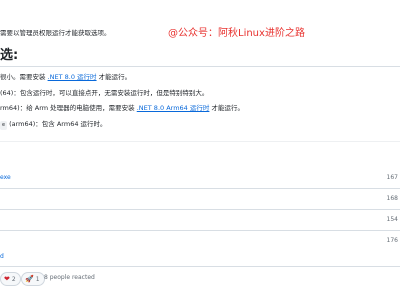  Describe the element at coordinates (9, 55) in the screenshot. I see `section-title: 选:` at that location.